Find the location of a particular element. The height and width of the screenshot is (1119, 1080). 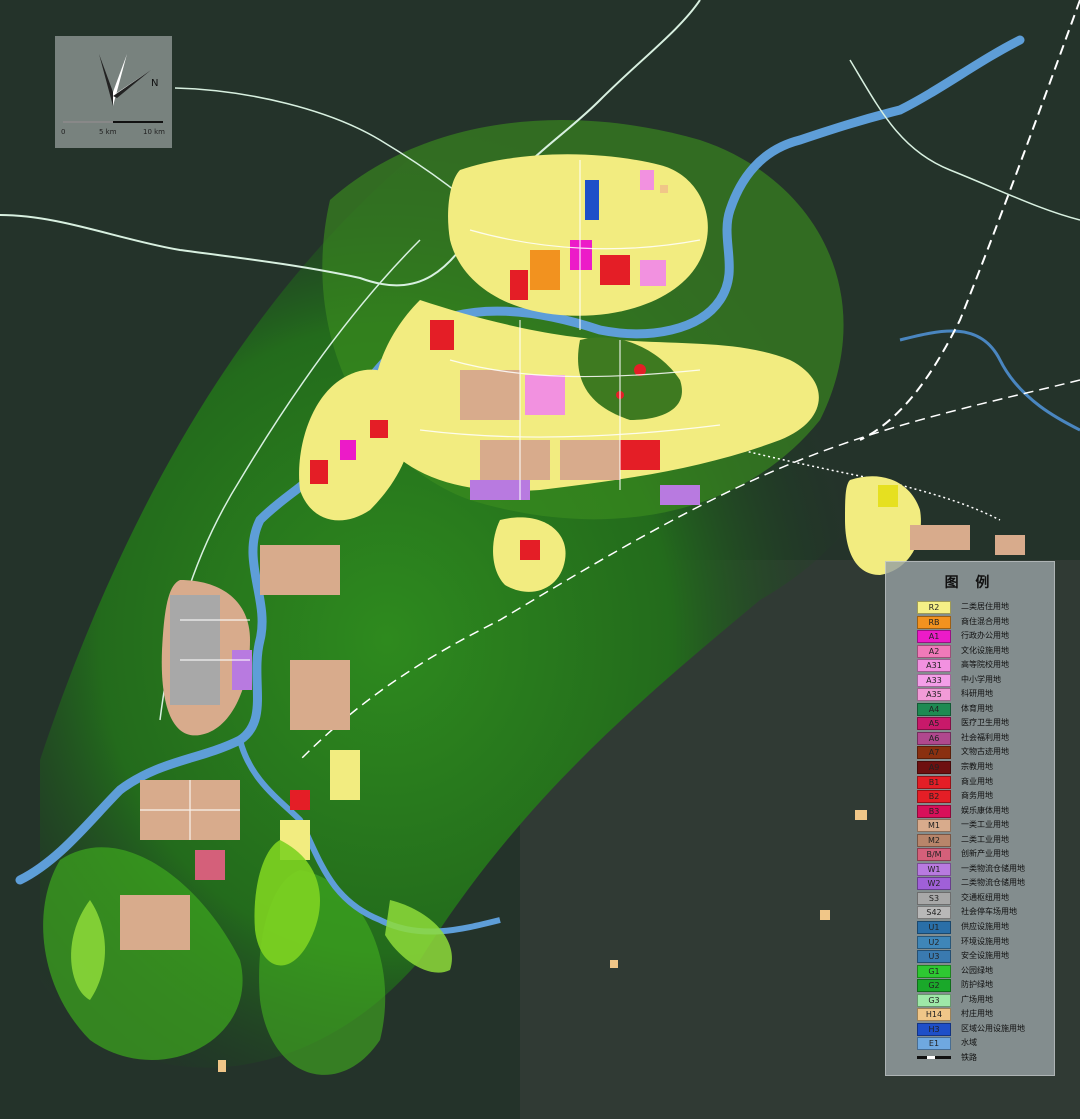

railway-symbol is located at coordinates (934, 1057).